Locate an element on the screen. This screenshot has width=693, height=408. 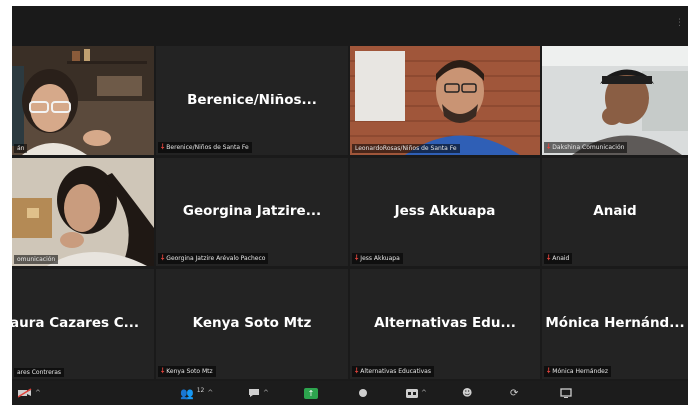
participant-name: Jess Akkuapa is located at coordinates (445, 211).